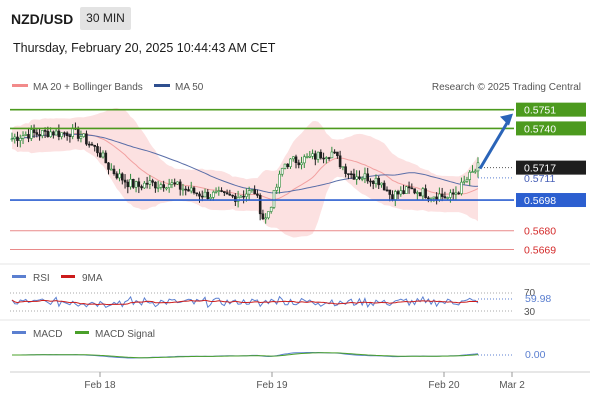  What do you see at coordinates (125, 334) in the screenshot?
I see `macd-signal-legend-label: MACD Signal` at bounding box center [125, 334].